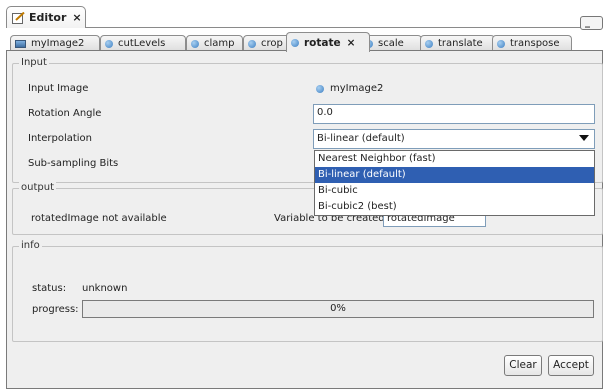  What do you see at coordinates (65, 113) in the screenshot?
I see `rotation-angle-label: Rotation Angle` at bounding box center [65, 113].